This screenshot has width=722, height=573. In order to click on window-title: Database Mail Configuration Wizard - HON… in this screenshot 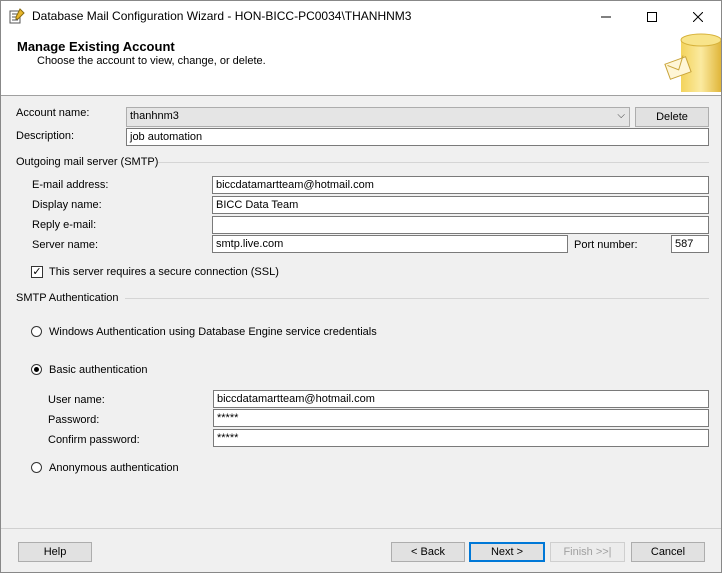, I will do `click(222, 16)`.